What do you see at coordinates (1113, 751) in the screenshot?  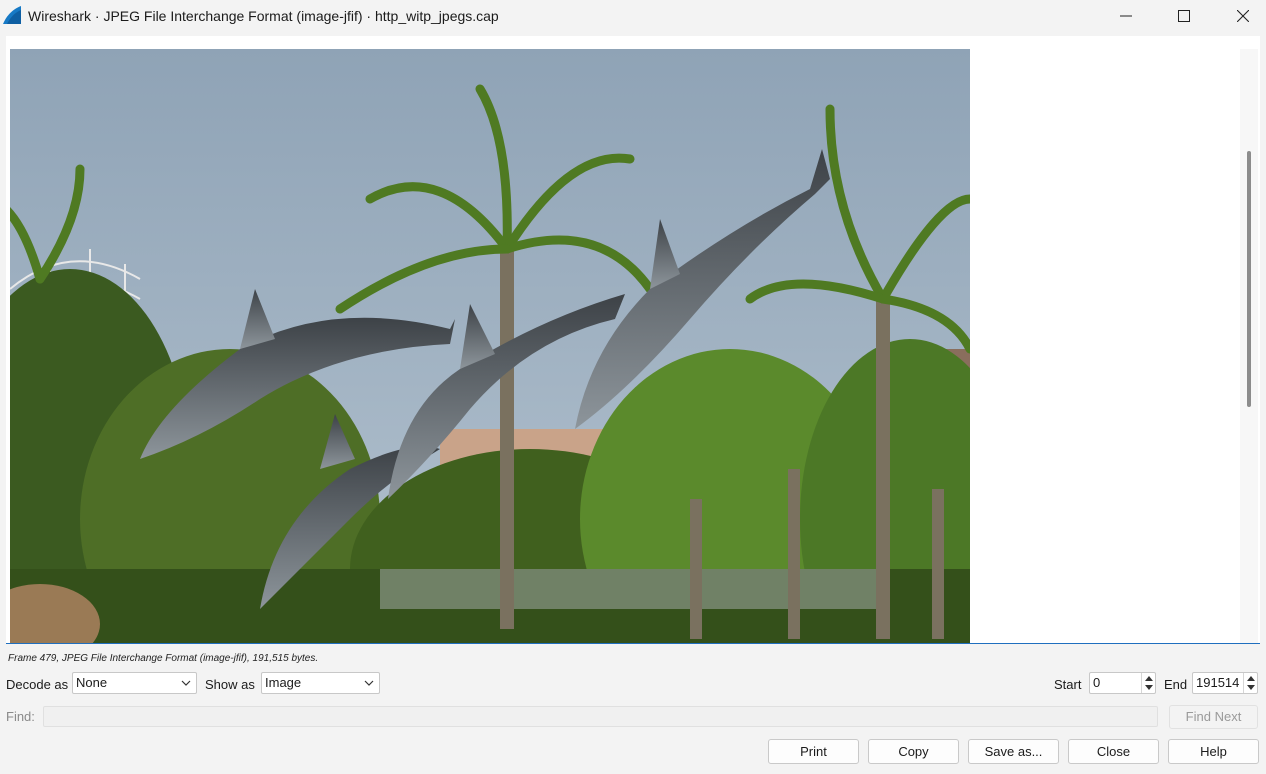 I see `close-button: Close` at bounding box center [1113, 751].